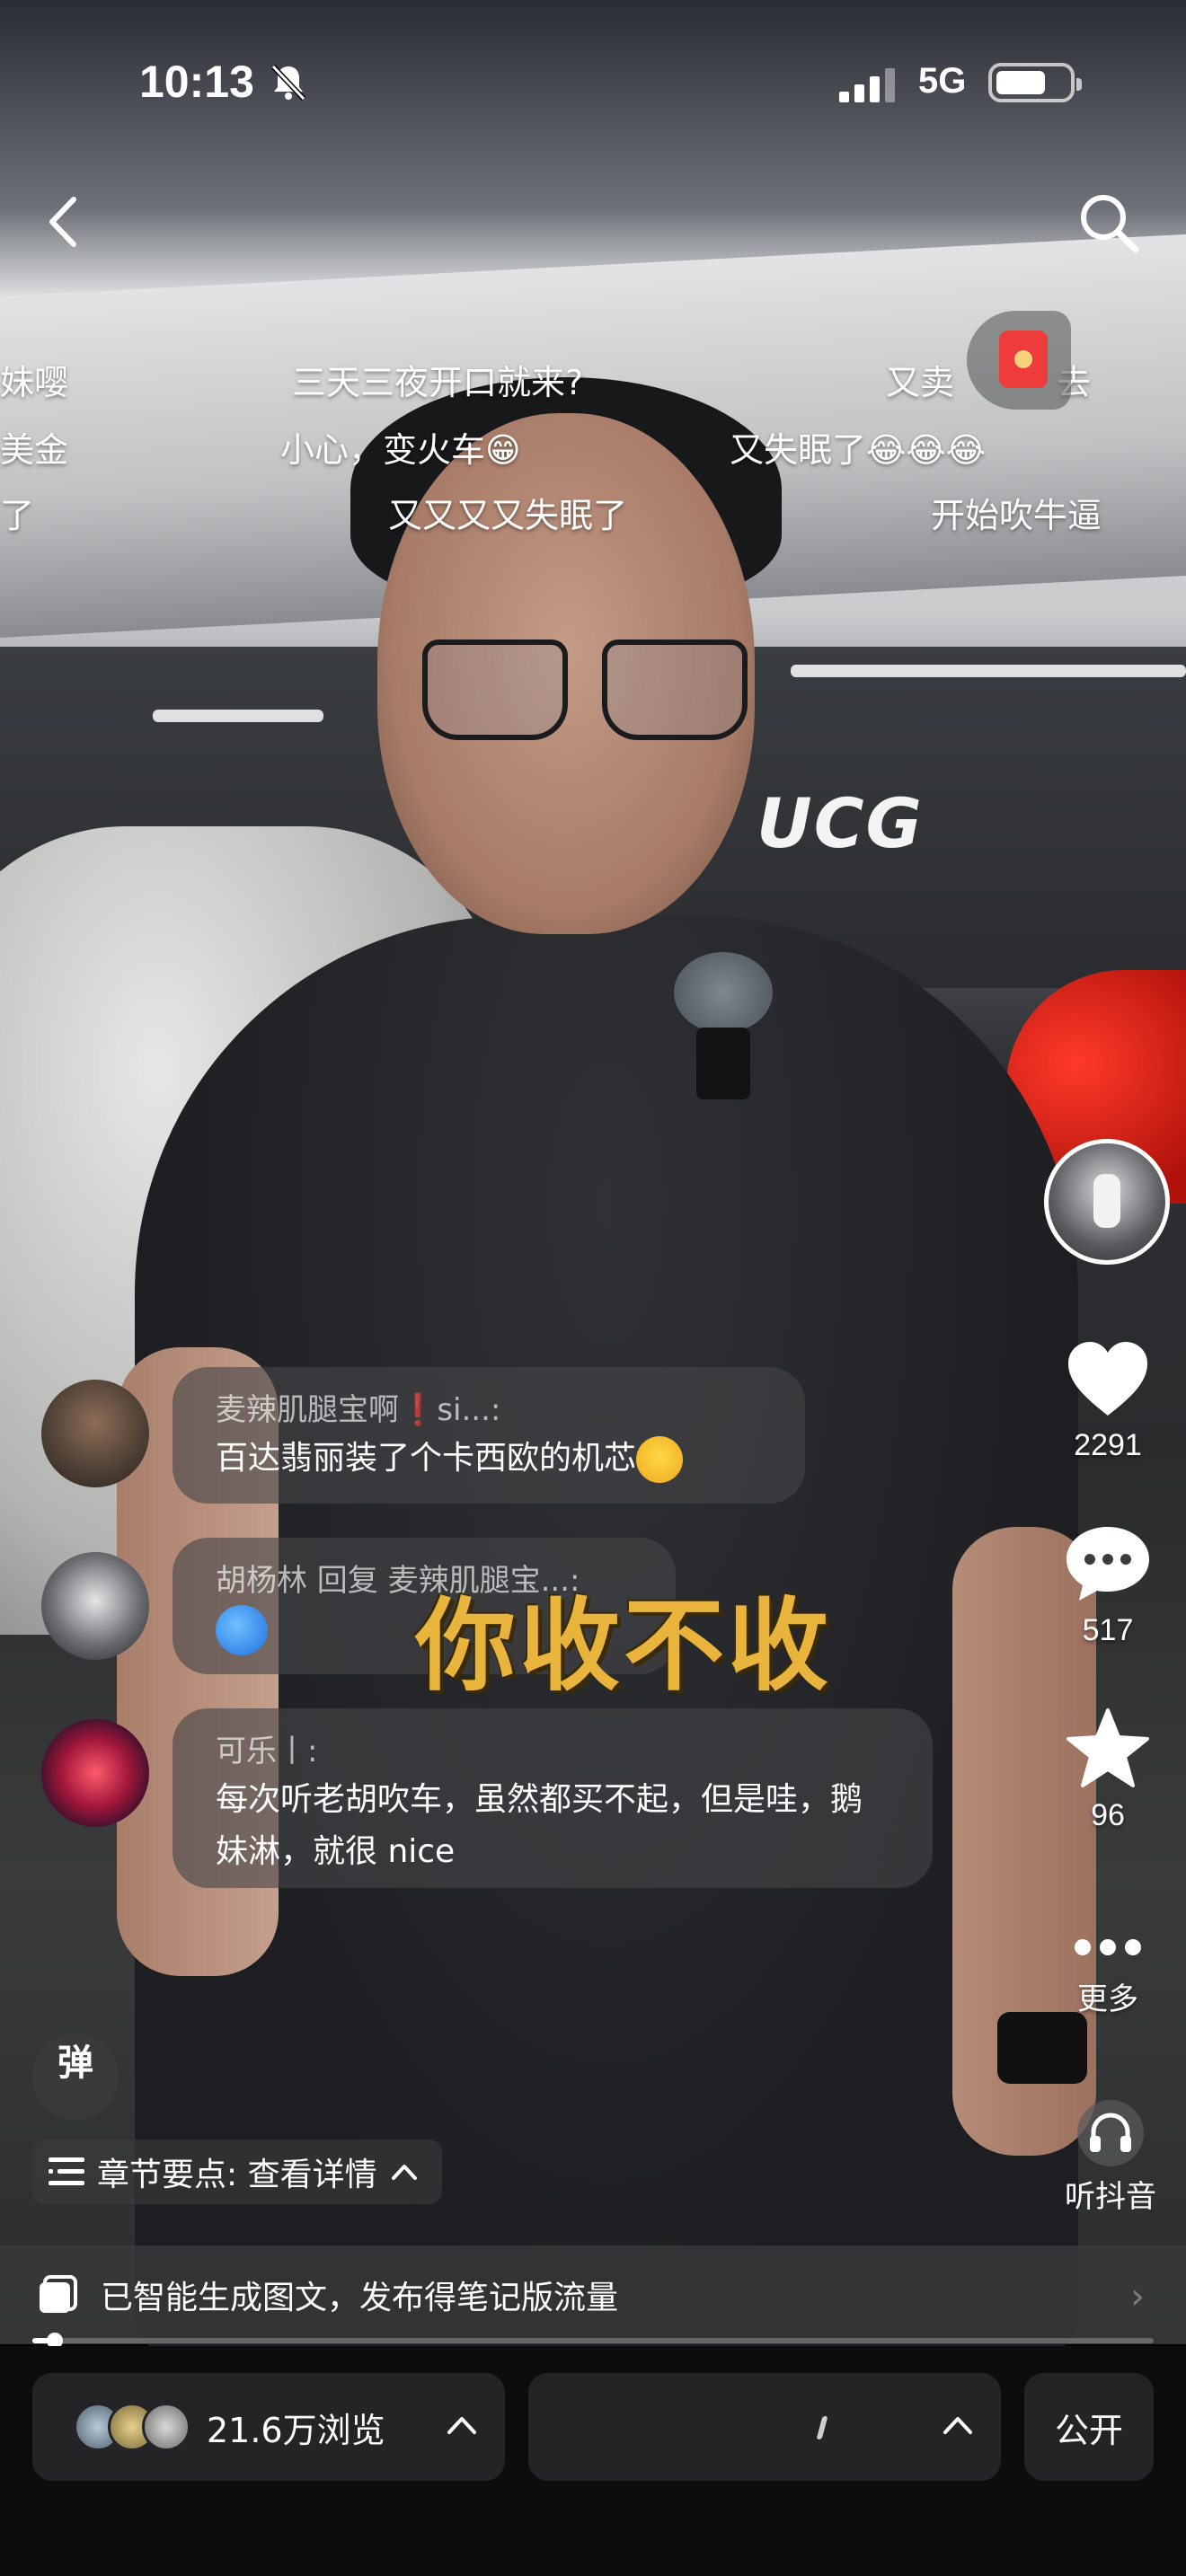 Image resolution: width=1186 pixels, height=2576 pixels. I want to click on danmaku-item: 又又又又失眠了, so click(508, 515).